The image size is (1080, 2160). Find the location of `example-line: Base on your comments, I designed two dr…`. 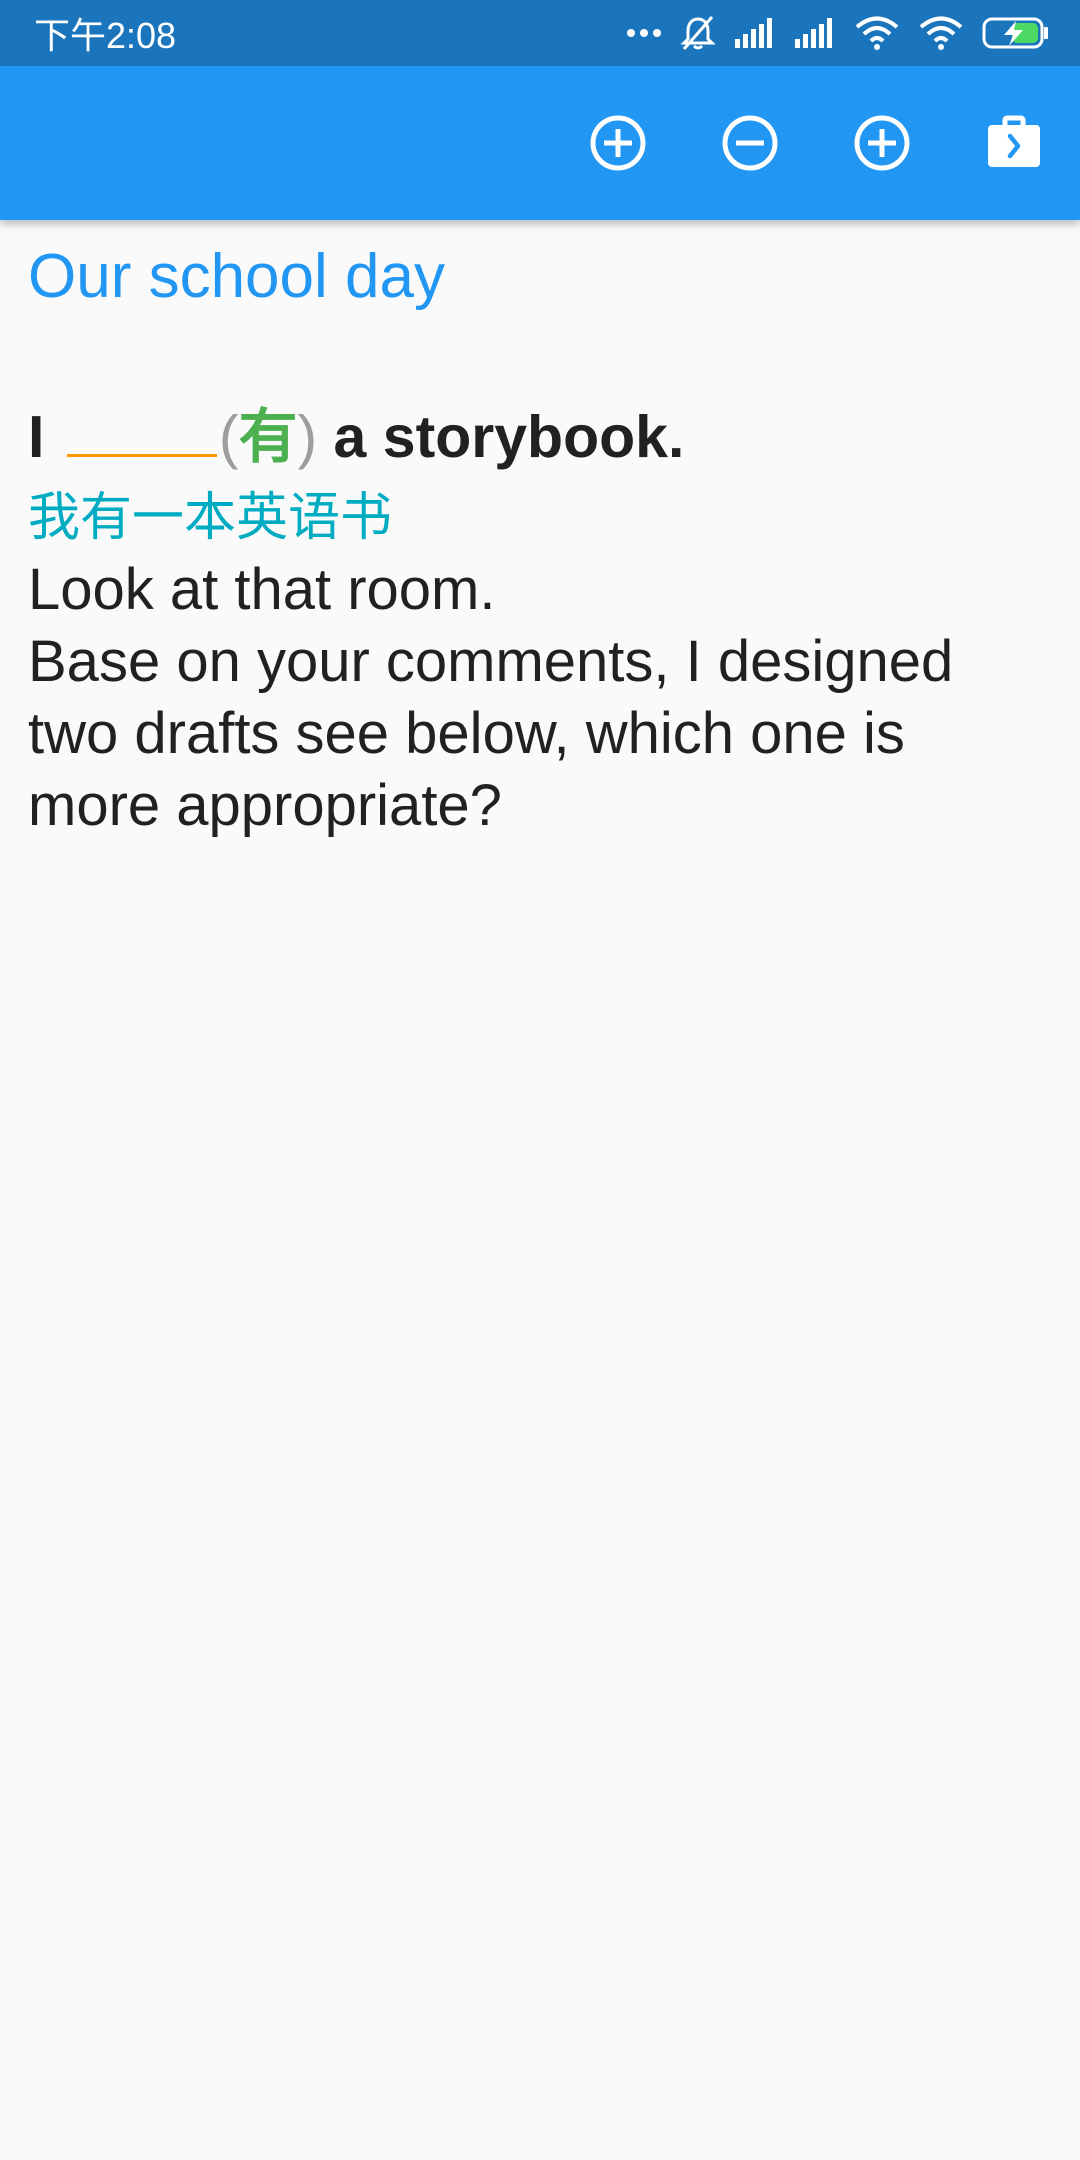

example-line: Base on your comments, I designed two dr… is located at coordinates (491, 733).